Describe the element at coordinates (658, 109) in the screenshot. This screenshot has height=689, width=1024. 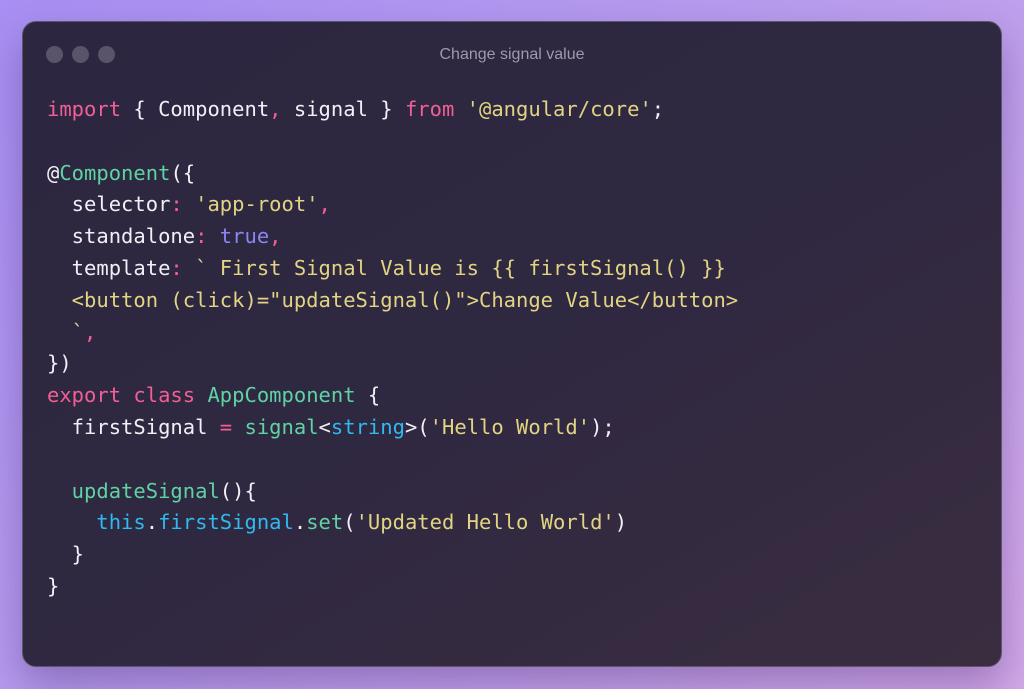
I see `code-token-plain: ;` at that location.